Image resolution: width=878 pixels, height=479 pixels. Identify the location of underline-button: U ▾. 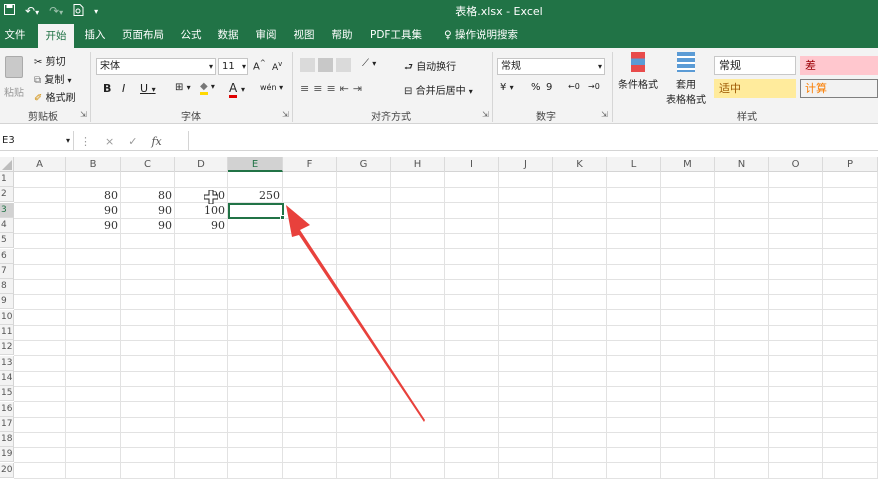
(148, 88).